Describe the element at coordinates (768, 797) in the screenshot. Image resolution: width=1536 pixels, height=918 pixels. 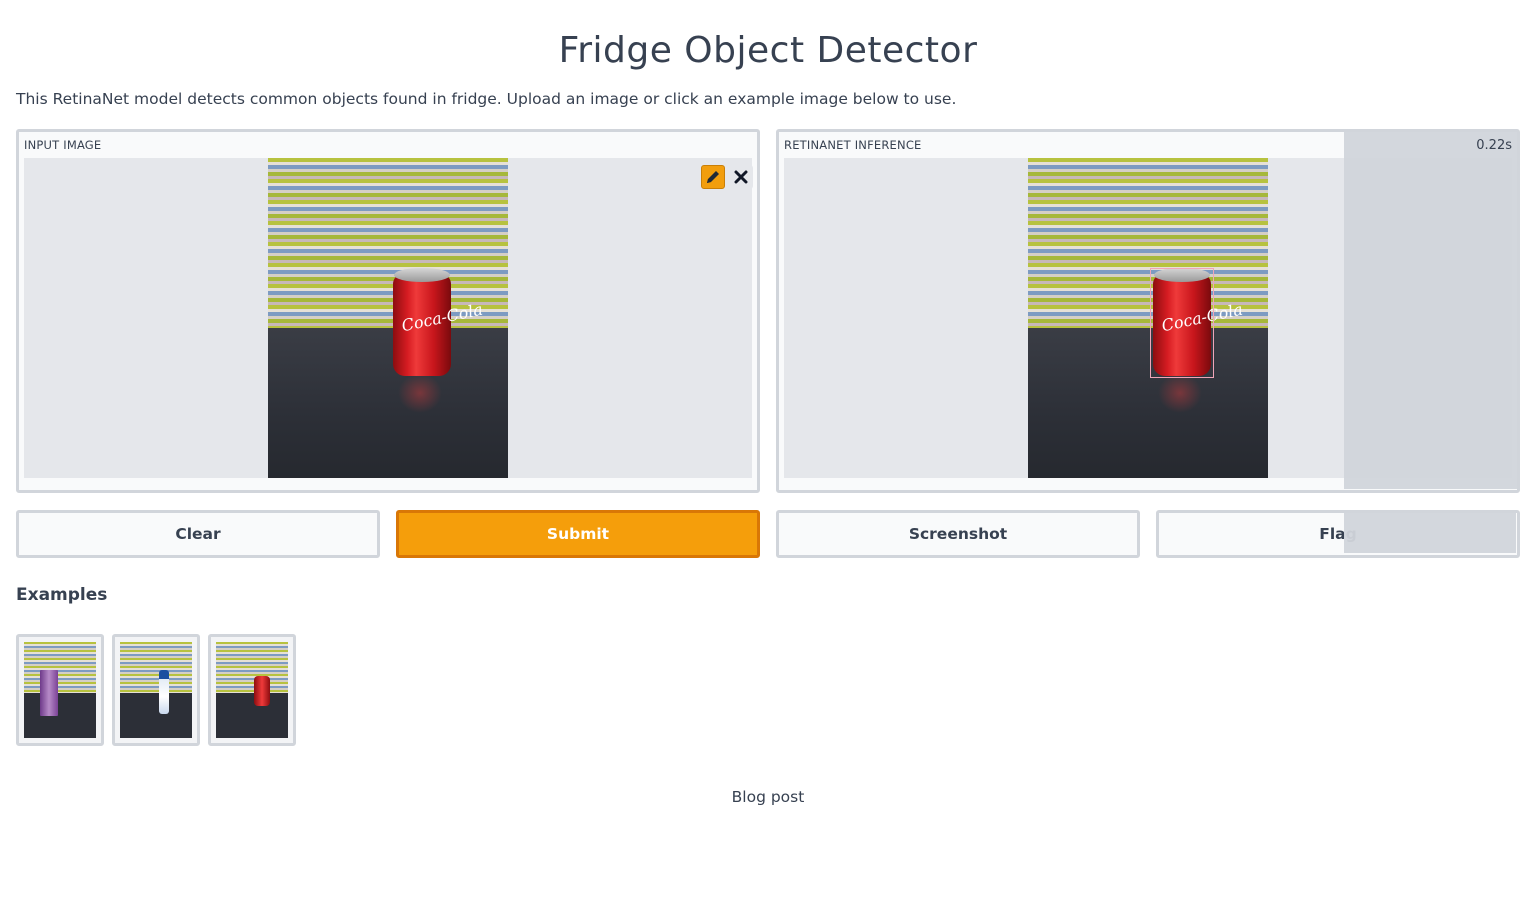
I see `blog-post-link: Blog post` at that location.